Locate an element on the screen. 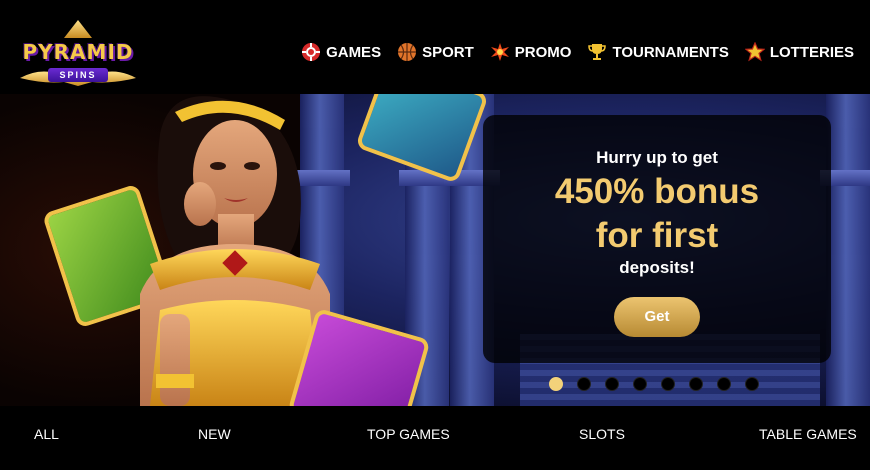 This screenshot has height=470, width=870. temple-column is located at coordinates (845, 250).